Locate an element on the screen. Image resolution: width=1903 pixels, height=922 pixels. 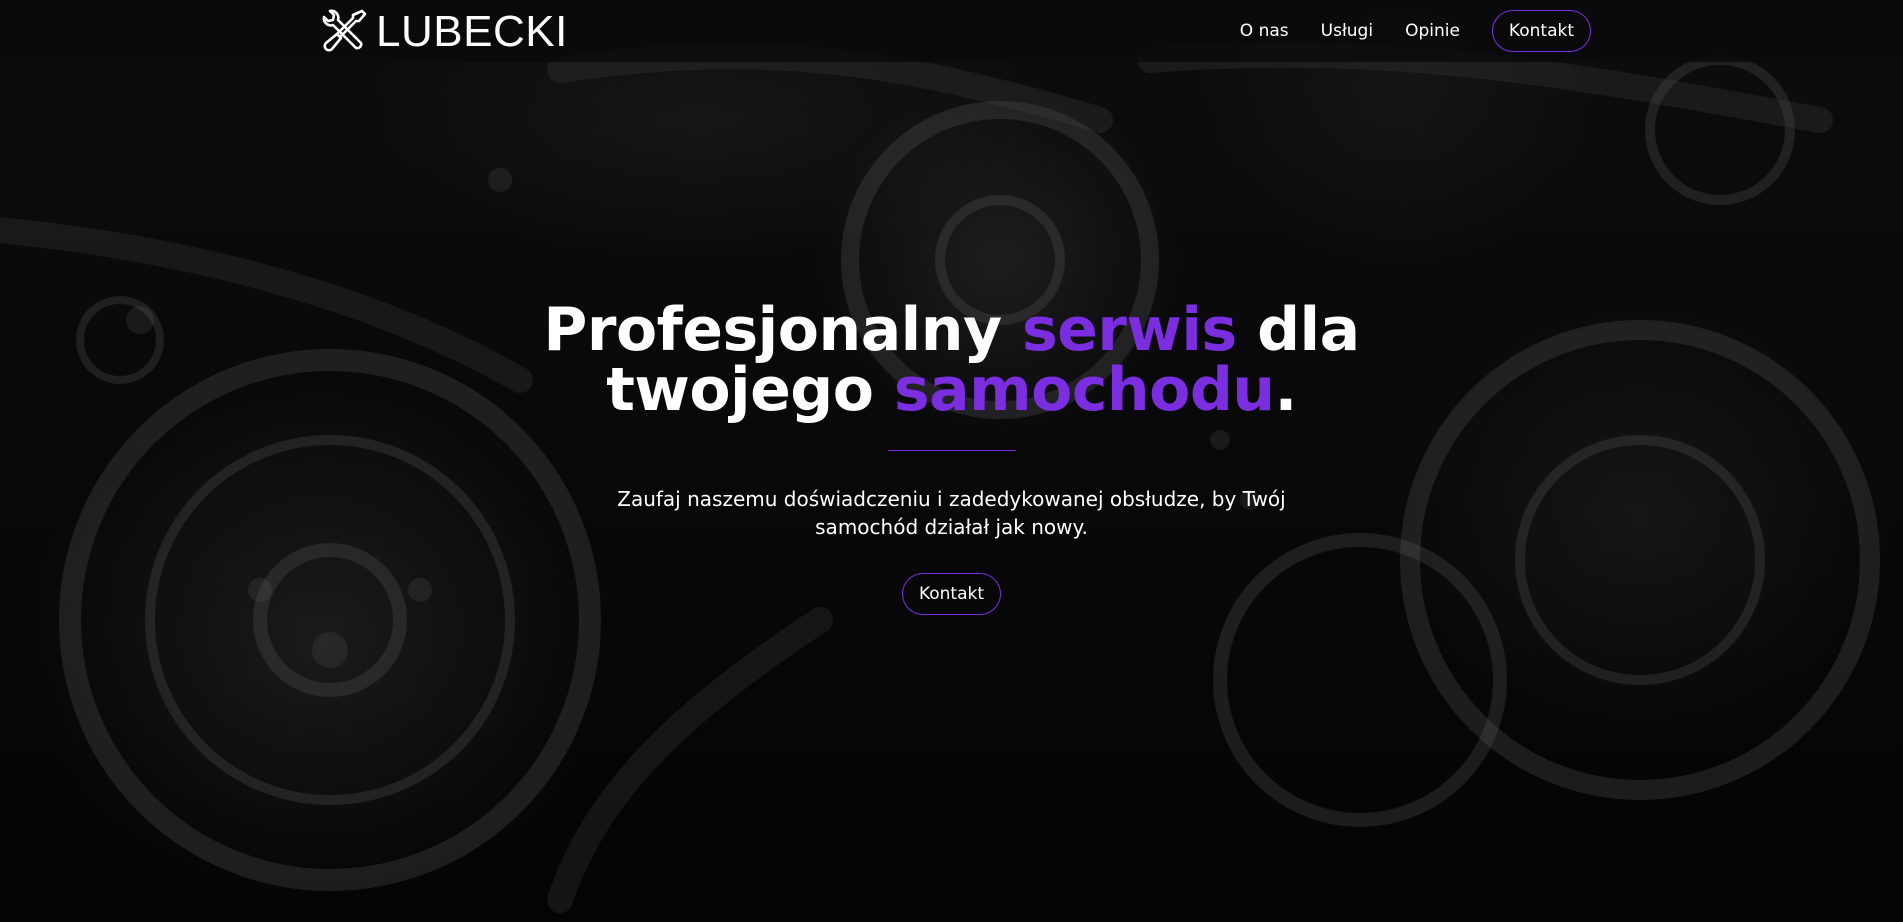
nav-item-opinie: Opinie is located at coordinates (1432, 31).